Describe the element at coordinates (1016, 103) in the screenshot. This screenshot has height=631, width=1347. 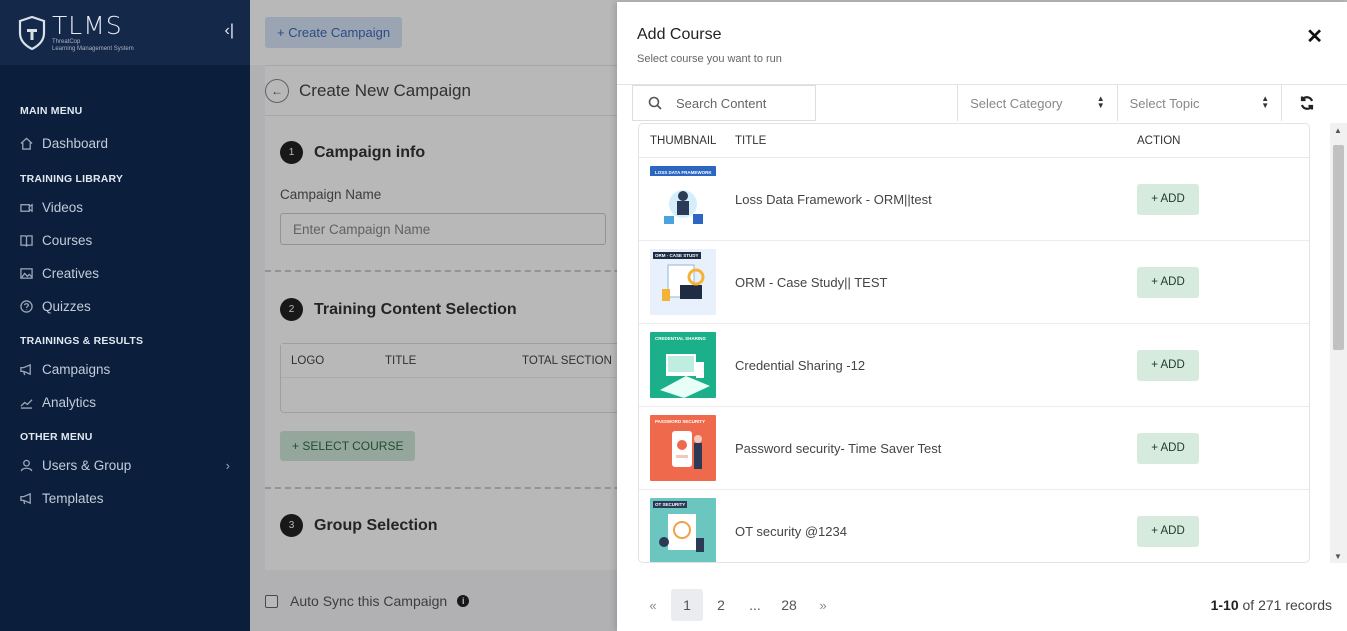
I see `select-category-placeholder: Select Category` at that location.